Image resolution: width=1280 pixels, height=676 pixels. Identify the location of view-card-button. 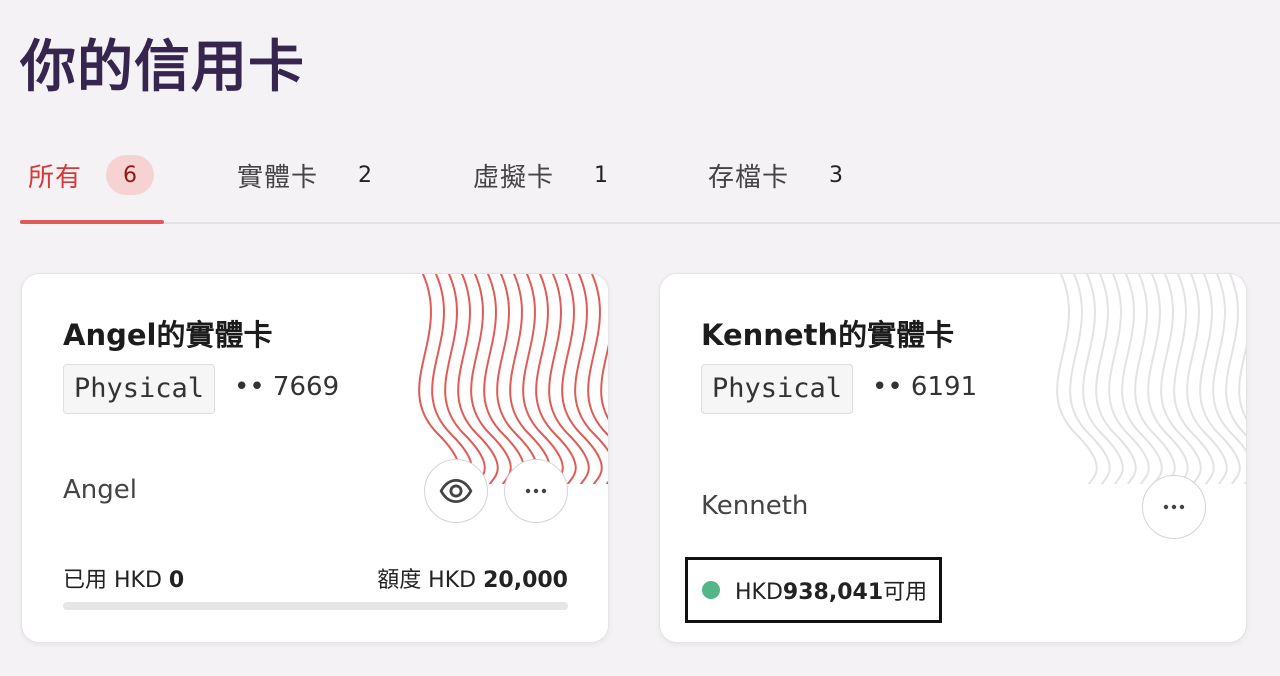
(456, 491).